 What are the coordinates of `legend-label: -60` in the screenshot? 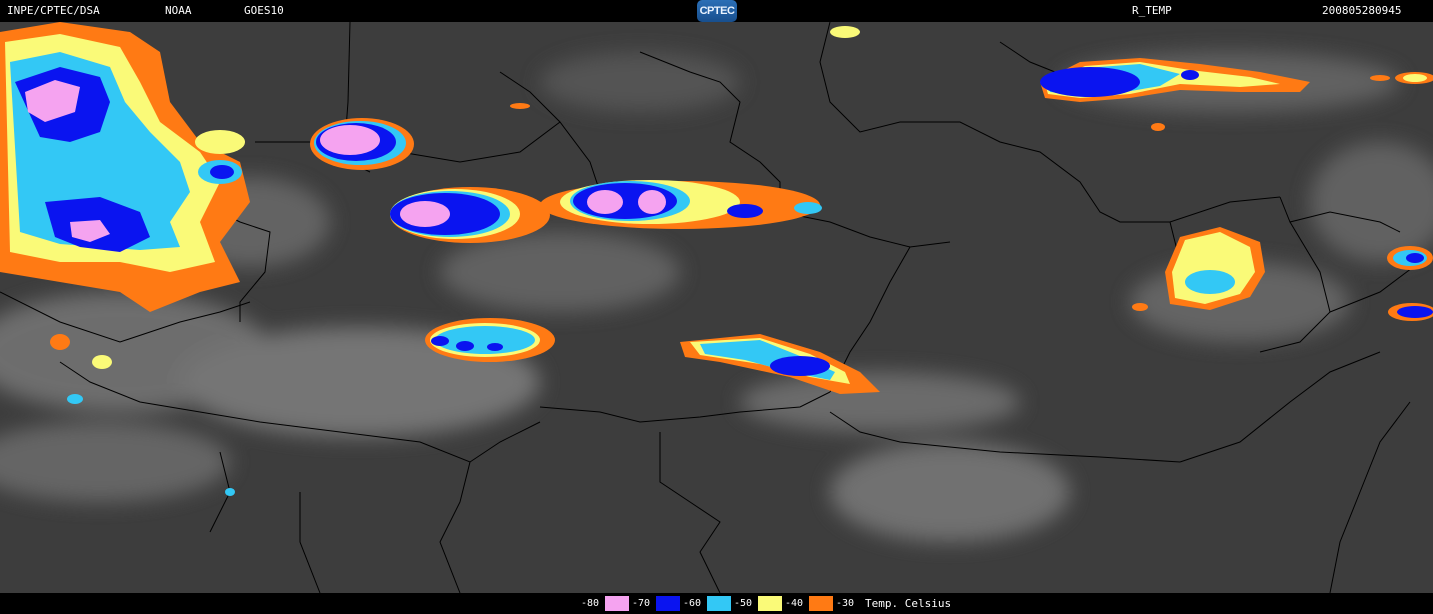 It's located at (693, 603).